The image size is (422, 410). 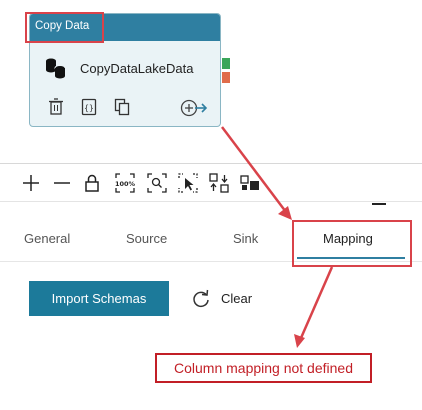 What do you see at coordinates (211, 201) in the screenshot?
I see `properties-panel-border` at bounding box center [211, 201].